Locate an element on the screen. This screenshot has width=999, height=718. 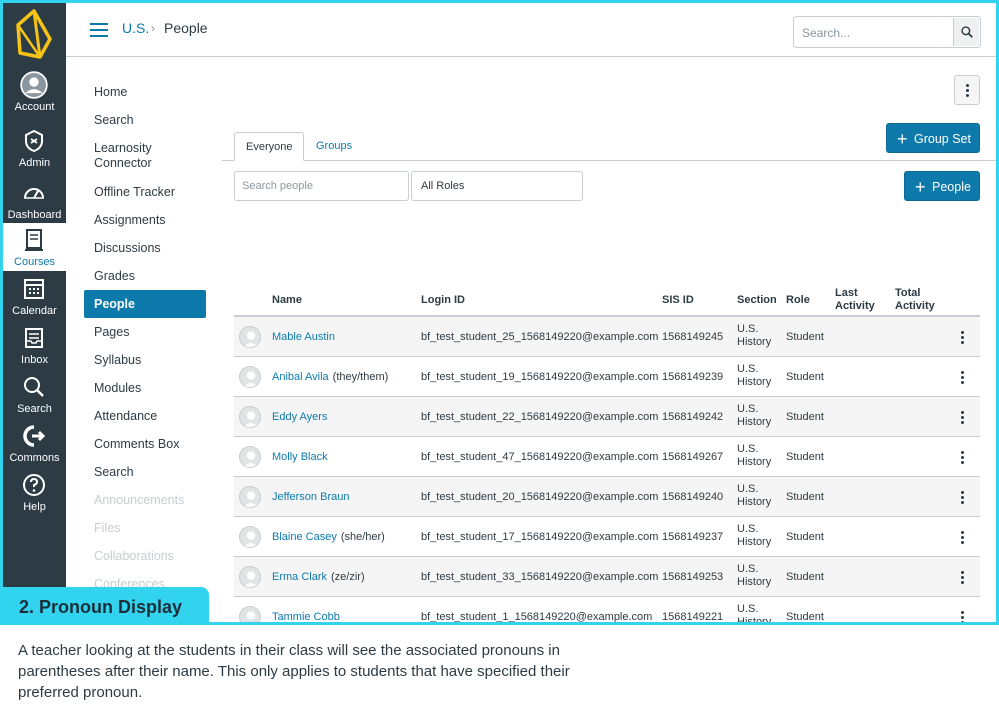
course-nav-comments-box: Comments Box is located at coordinates (145, 444).